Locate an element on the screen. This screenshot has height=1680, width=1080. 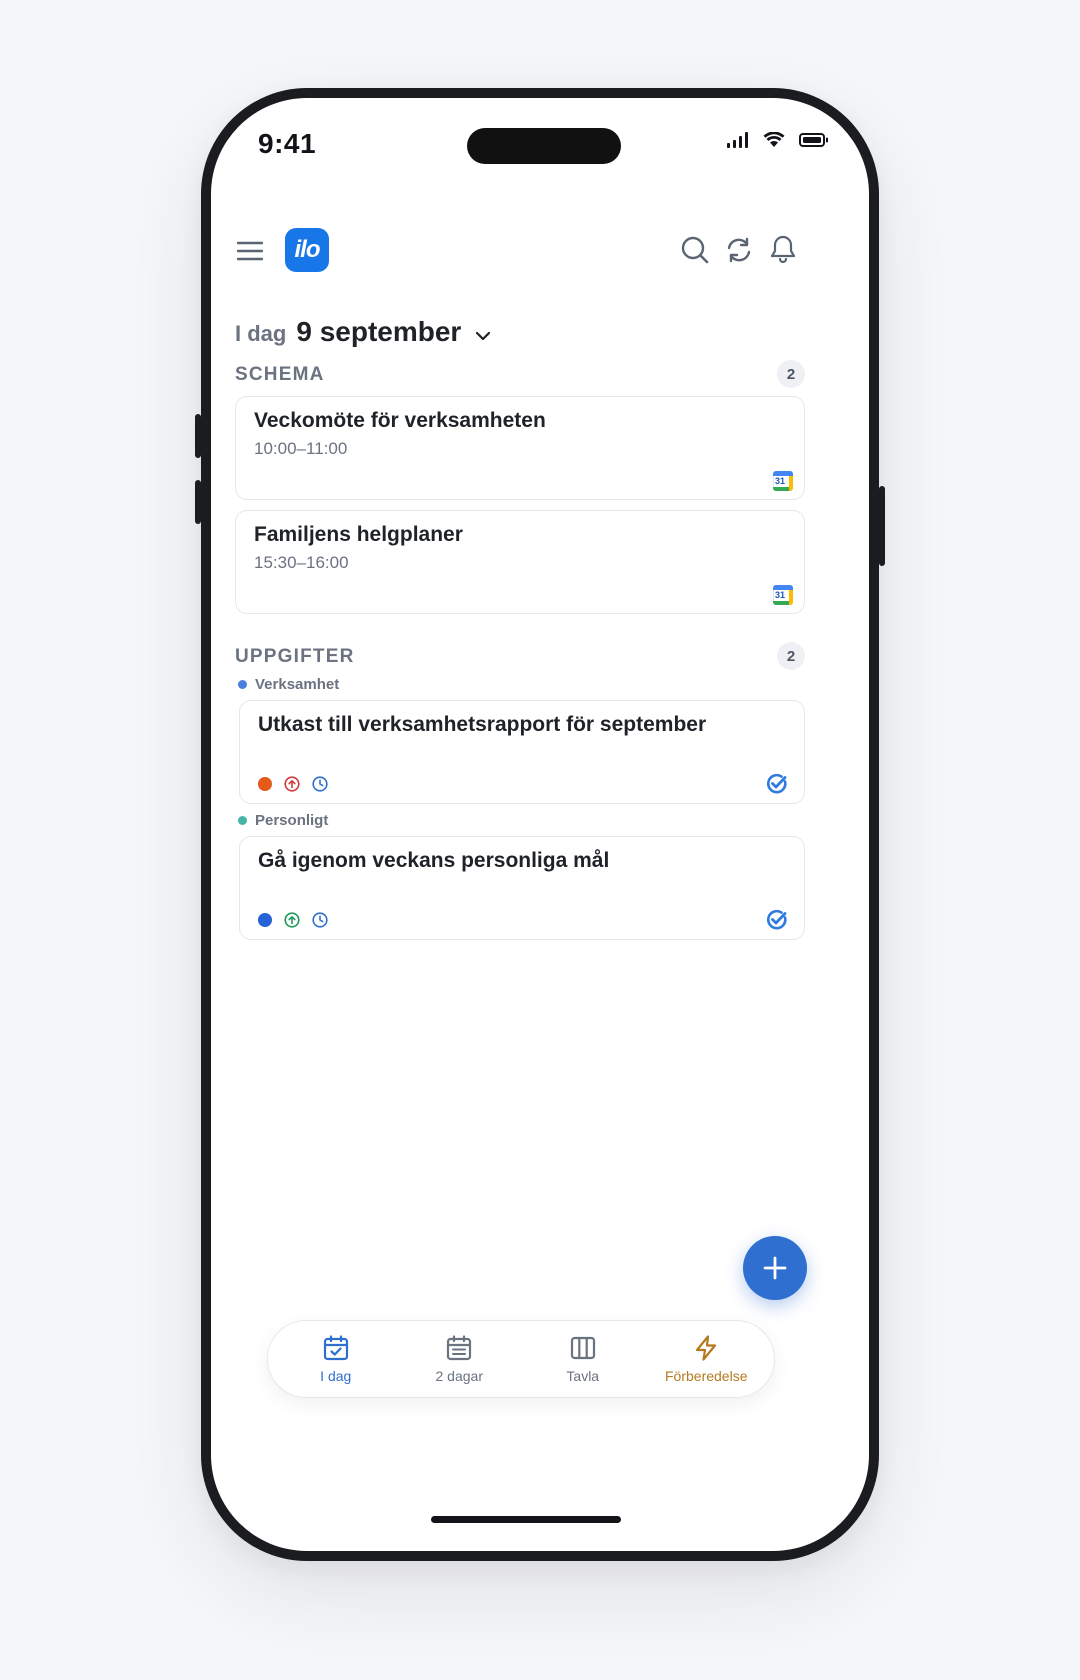
nav-item-board: Tavla is located at coordinates (583, 1359).